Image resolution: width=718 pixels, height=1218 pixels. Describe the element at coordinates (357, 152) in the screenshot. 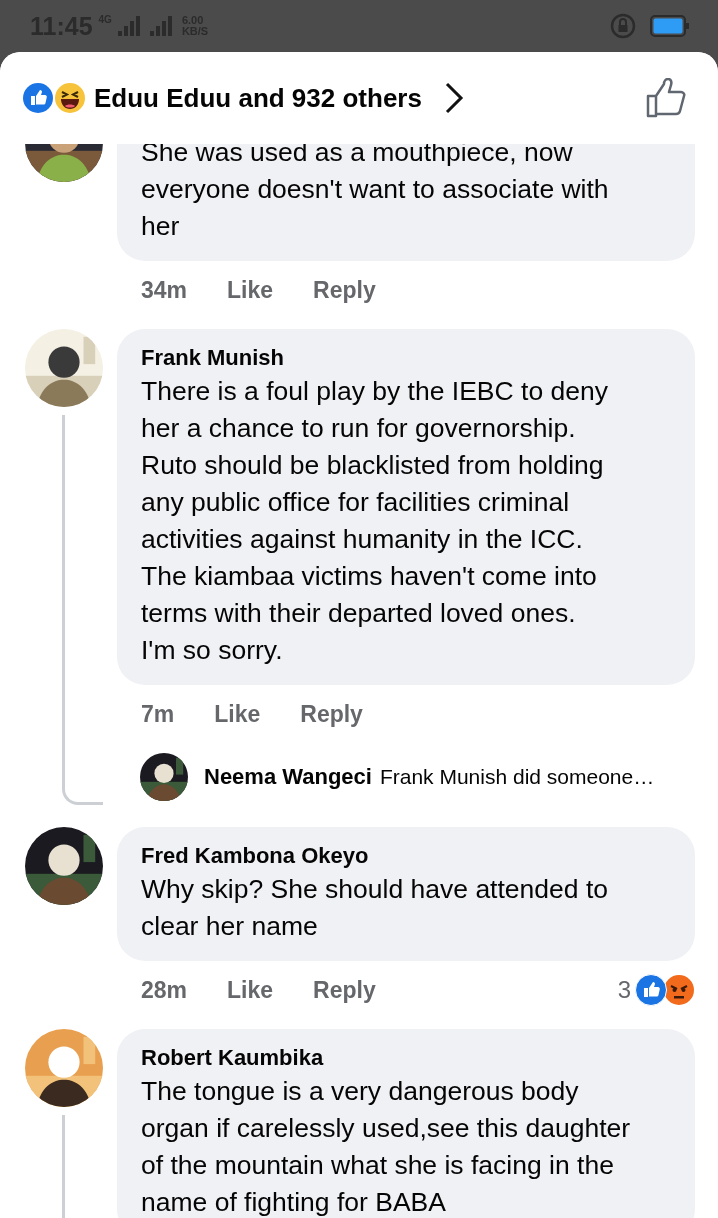

I see `comment-text: She was used as a mouthpiece, now` at that location.